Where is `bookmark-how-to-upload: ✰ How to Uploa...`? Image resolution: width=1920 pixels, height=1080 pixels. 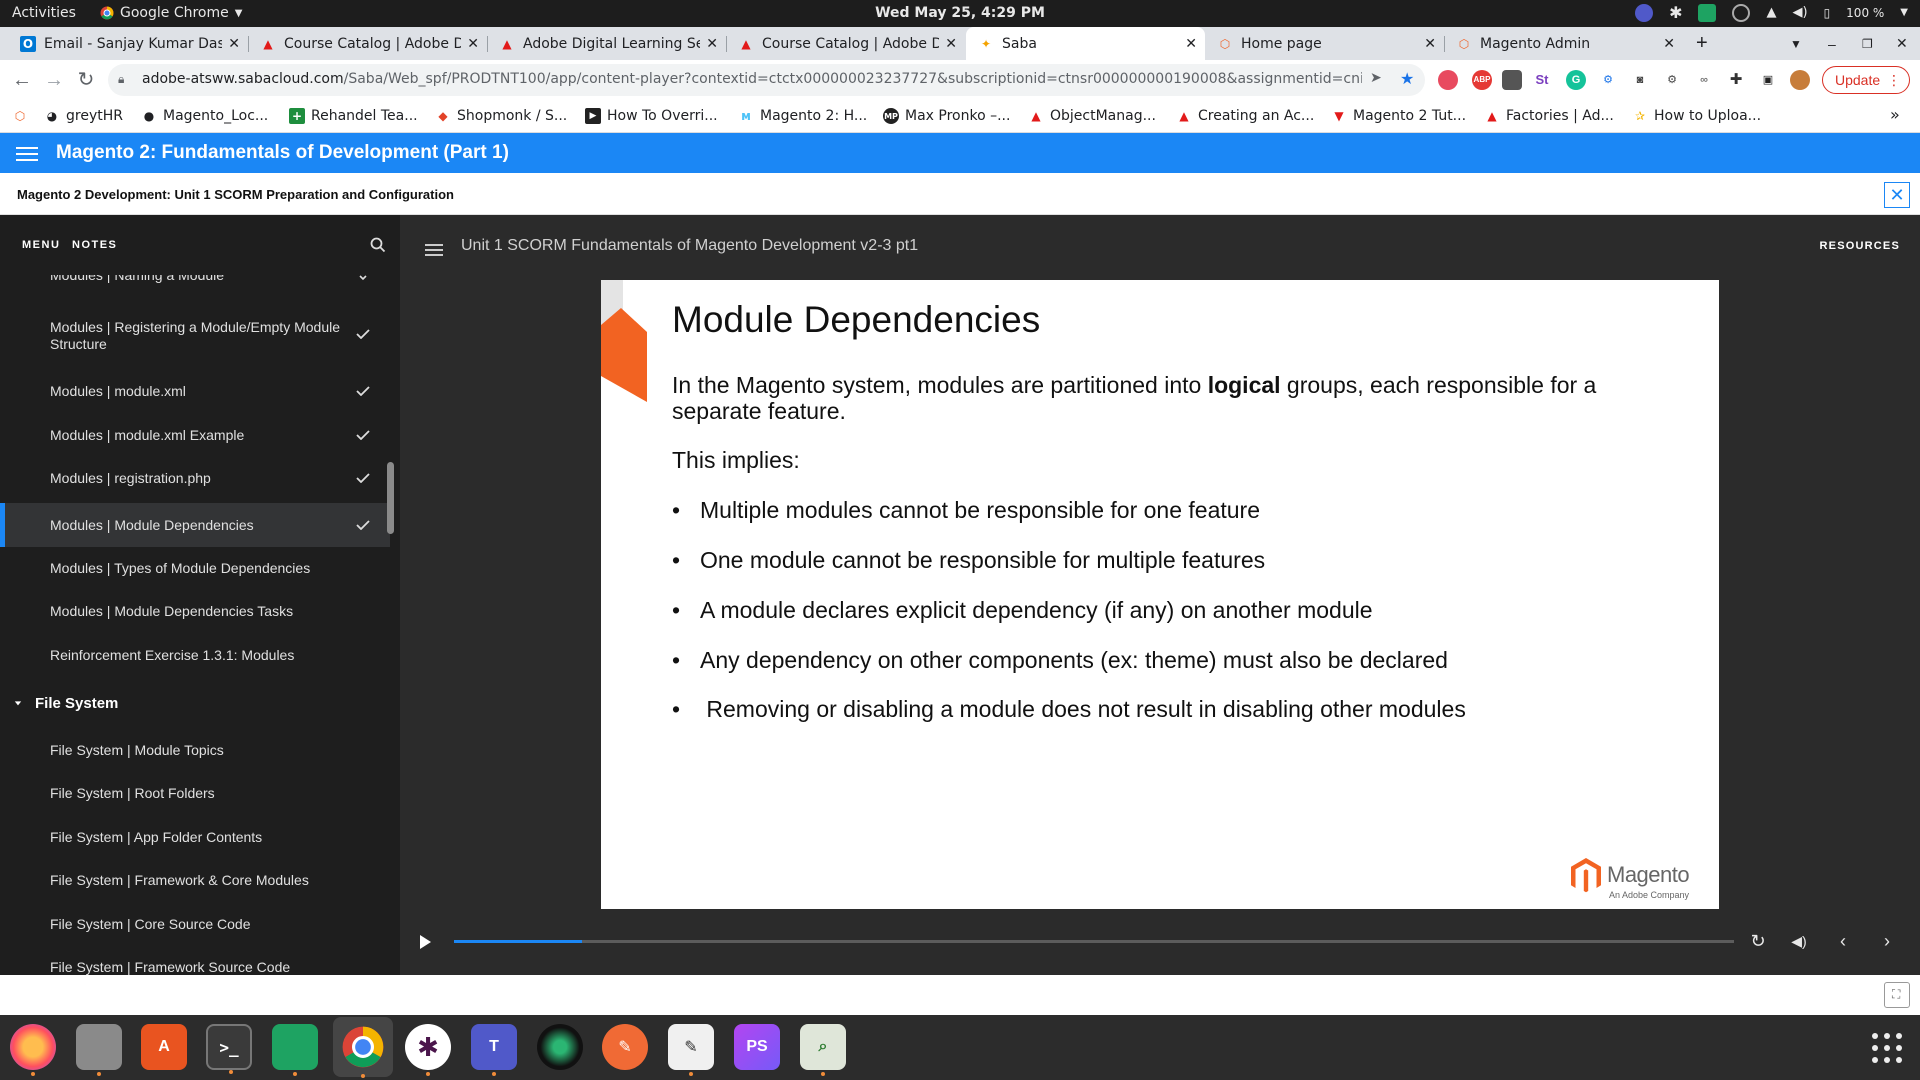
bookmark-how-to-upload: ✰ How to Uploa... is located at coordinates (1696, 116).